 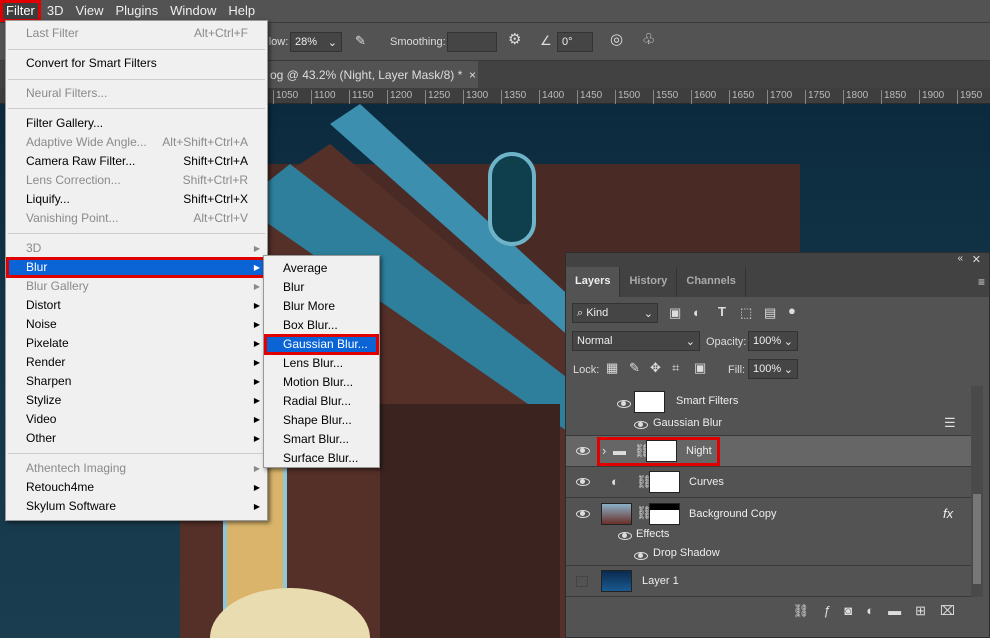 I want to click on tab-channels: Channels, so click(x=711, y=282).